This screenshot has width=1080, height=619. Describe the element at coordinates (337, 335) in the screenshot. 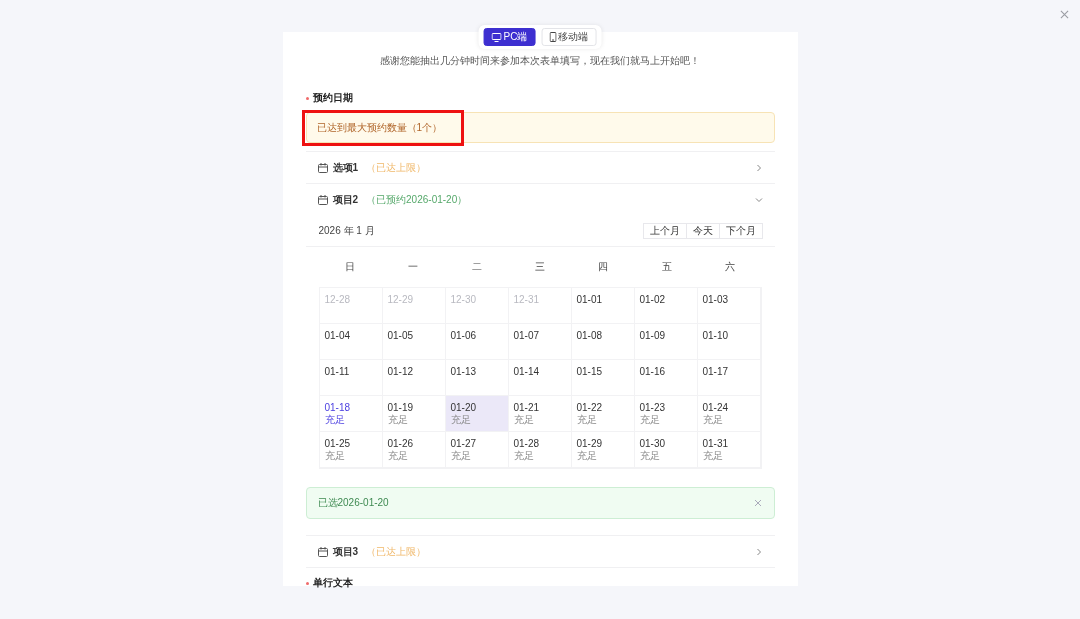

I see `day-date: 01-04` at that location.